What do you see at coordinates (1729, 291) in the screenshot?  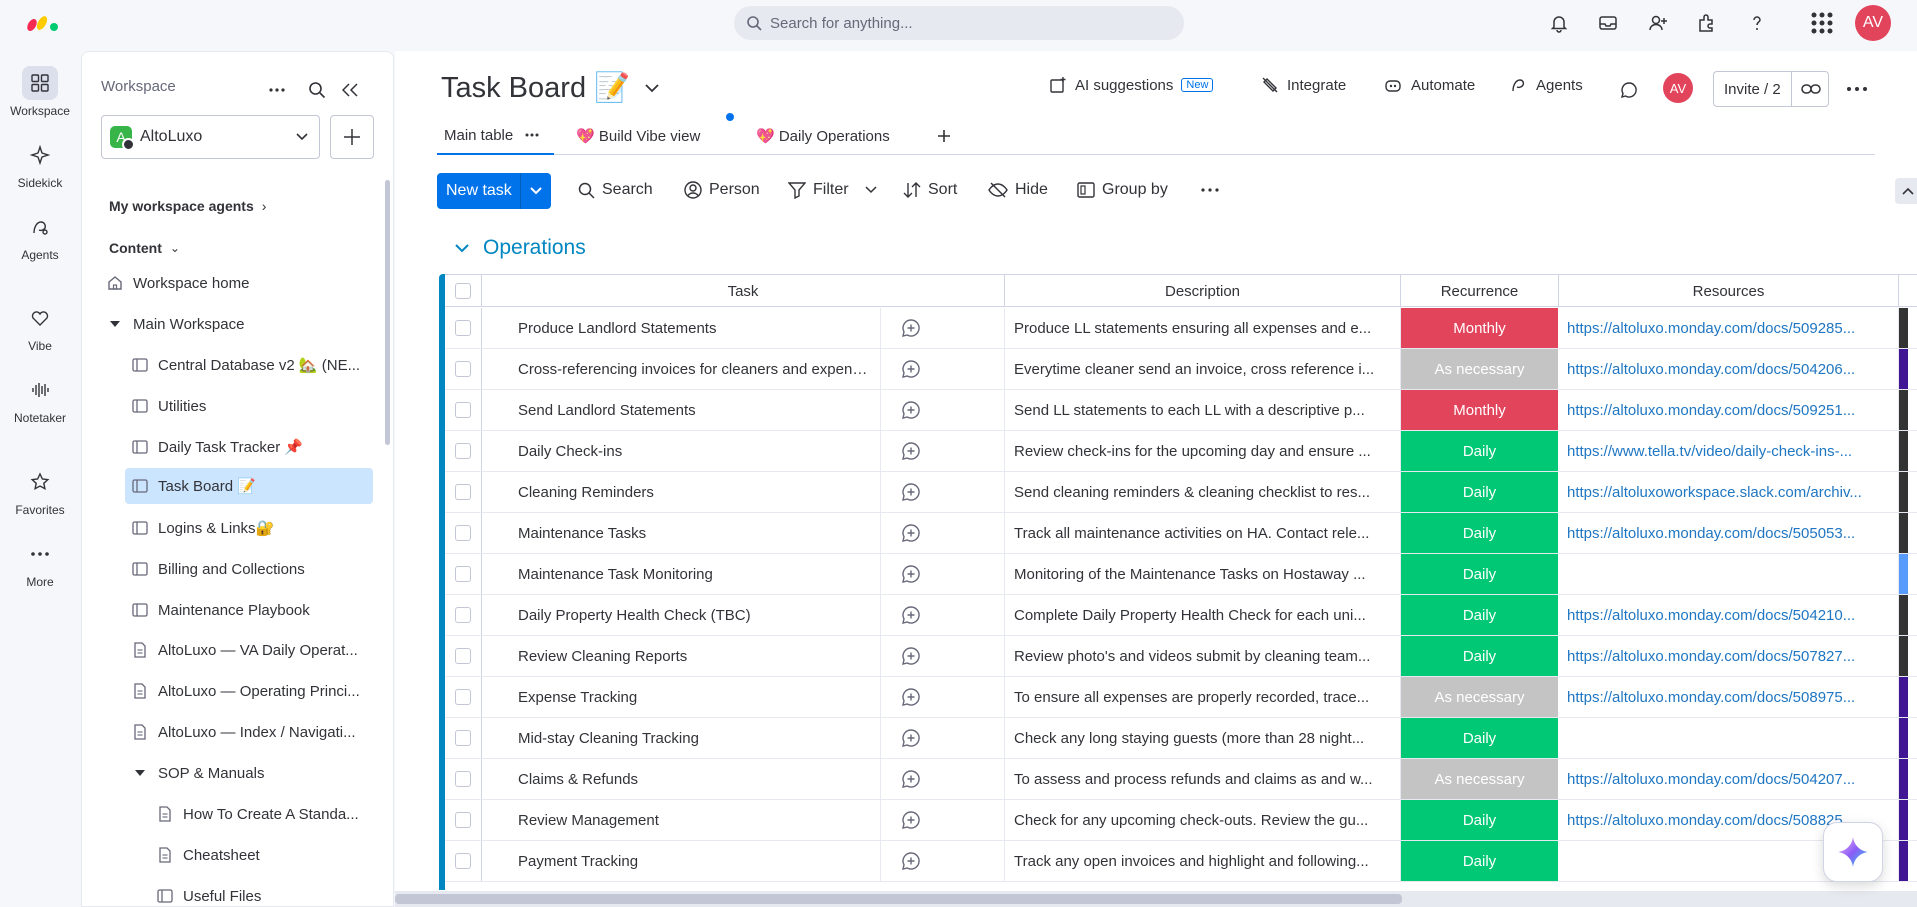 I see `column-header-resources: Resources` at bounding box center [1729, 291].